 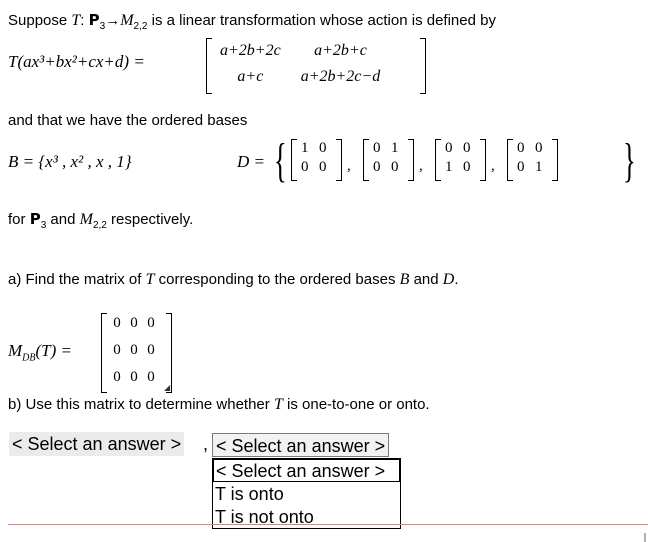 What do you see at coordinates (278, 404) in the screenshot?
I see `part-b-t: T` at bounding box center [278, 404].